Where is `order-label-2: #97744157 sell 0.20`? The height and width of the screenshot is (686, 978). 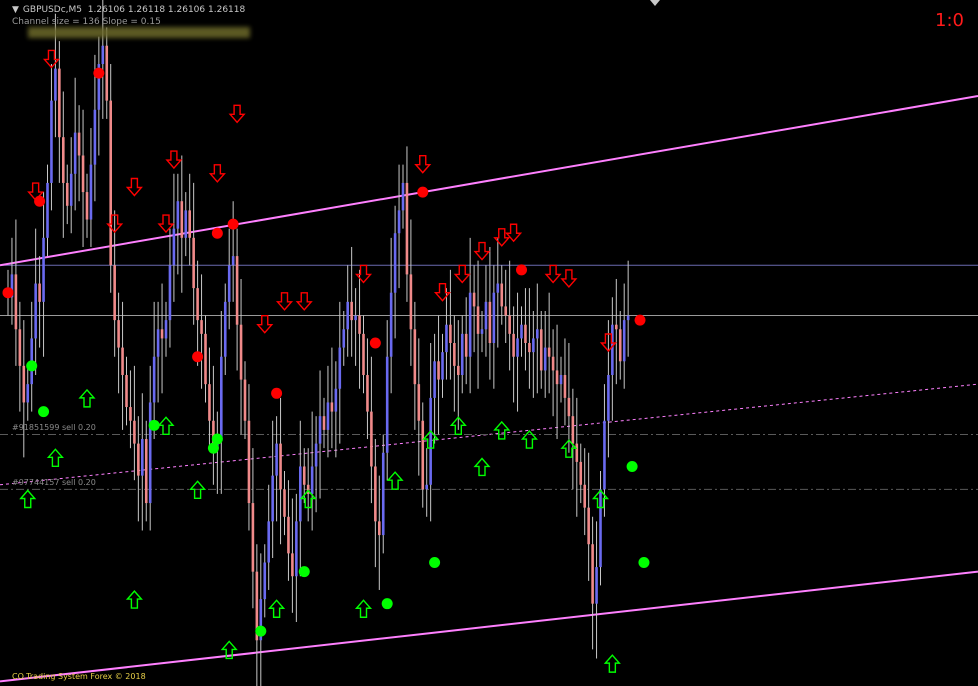 order-label-2: #97744157 sell 0.20 is located at coordinates (54, 482).